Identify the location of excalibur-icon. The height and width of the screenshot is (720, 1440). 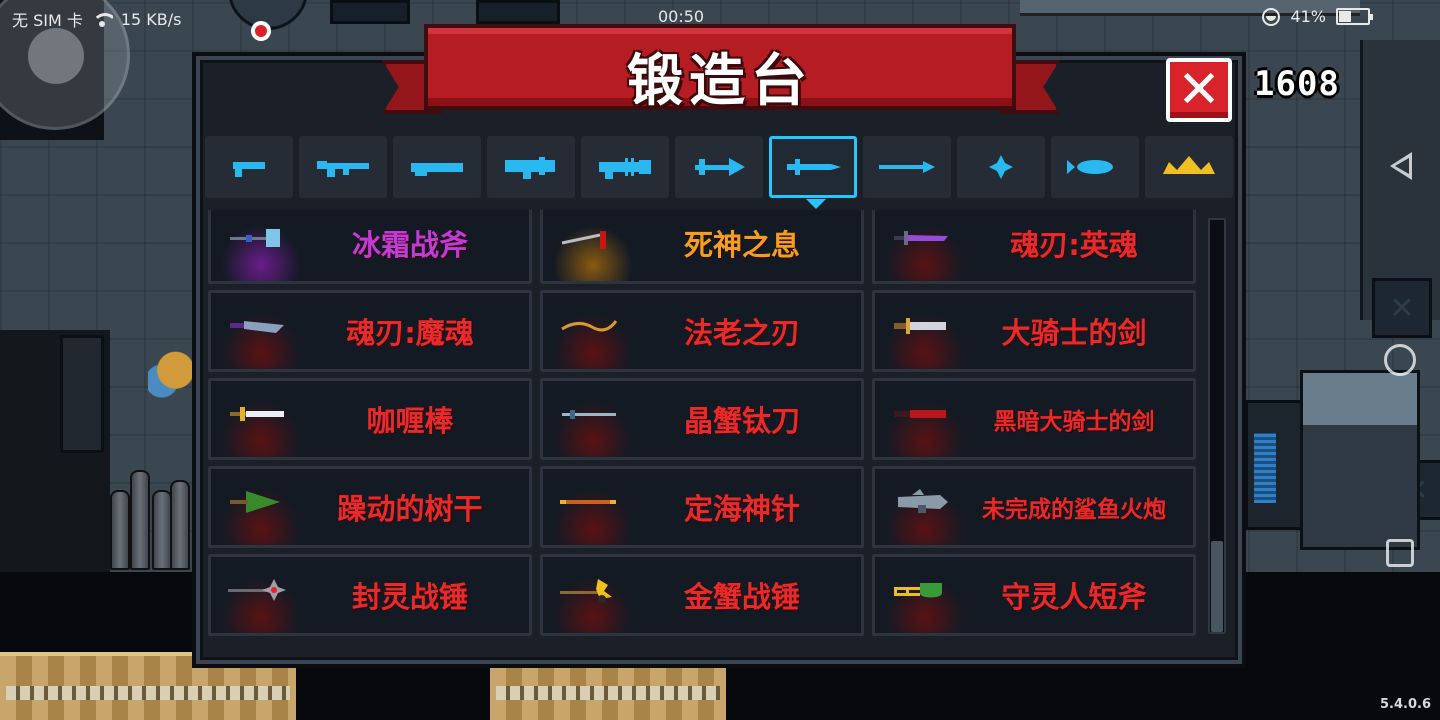
(257, 414).